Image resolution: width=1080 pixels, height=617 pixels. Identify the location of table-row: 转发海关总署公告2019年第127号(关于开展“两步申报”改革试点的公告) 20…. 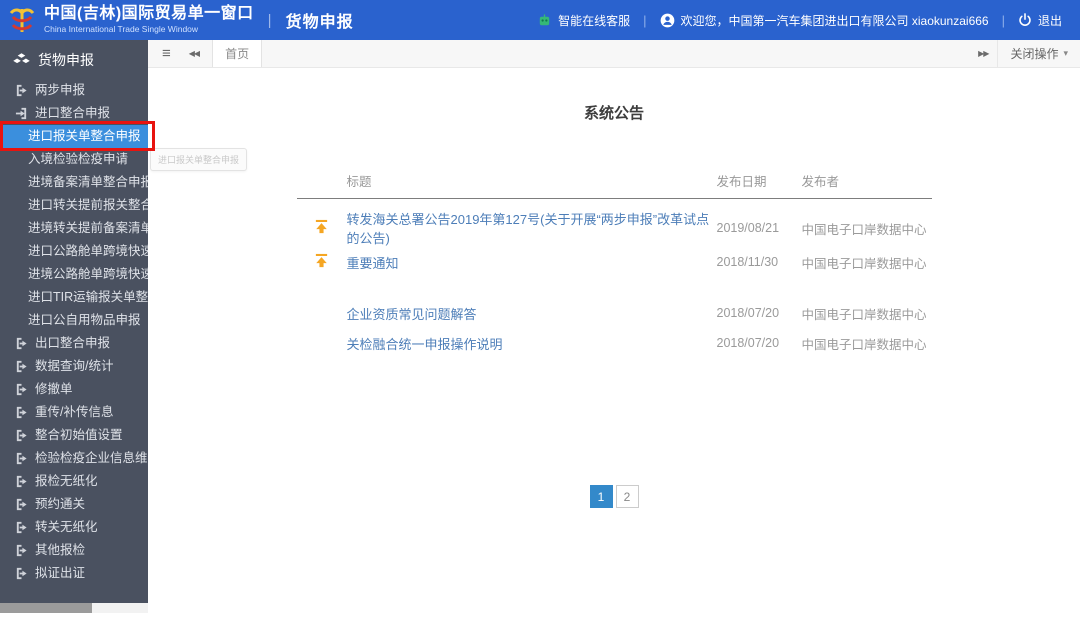
(614, 223).